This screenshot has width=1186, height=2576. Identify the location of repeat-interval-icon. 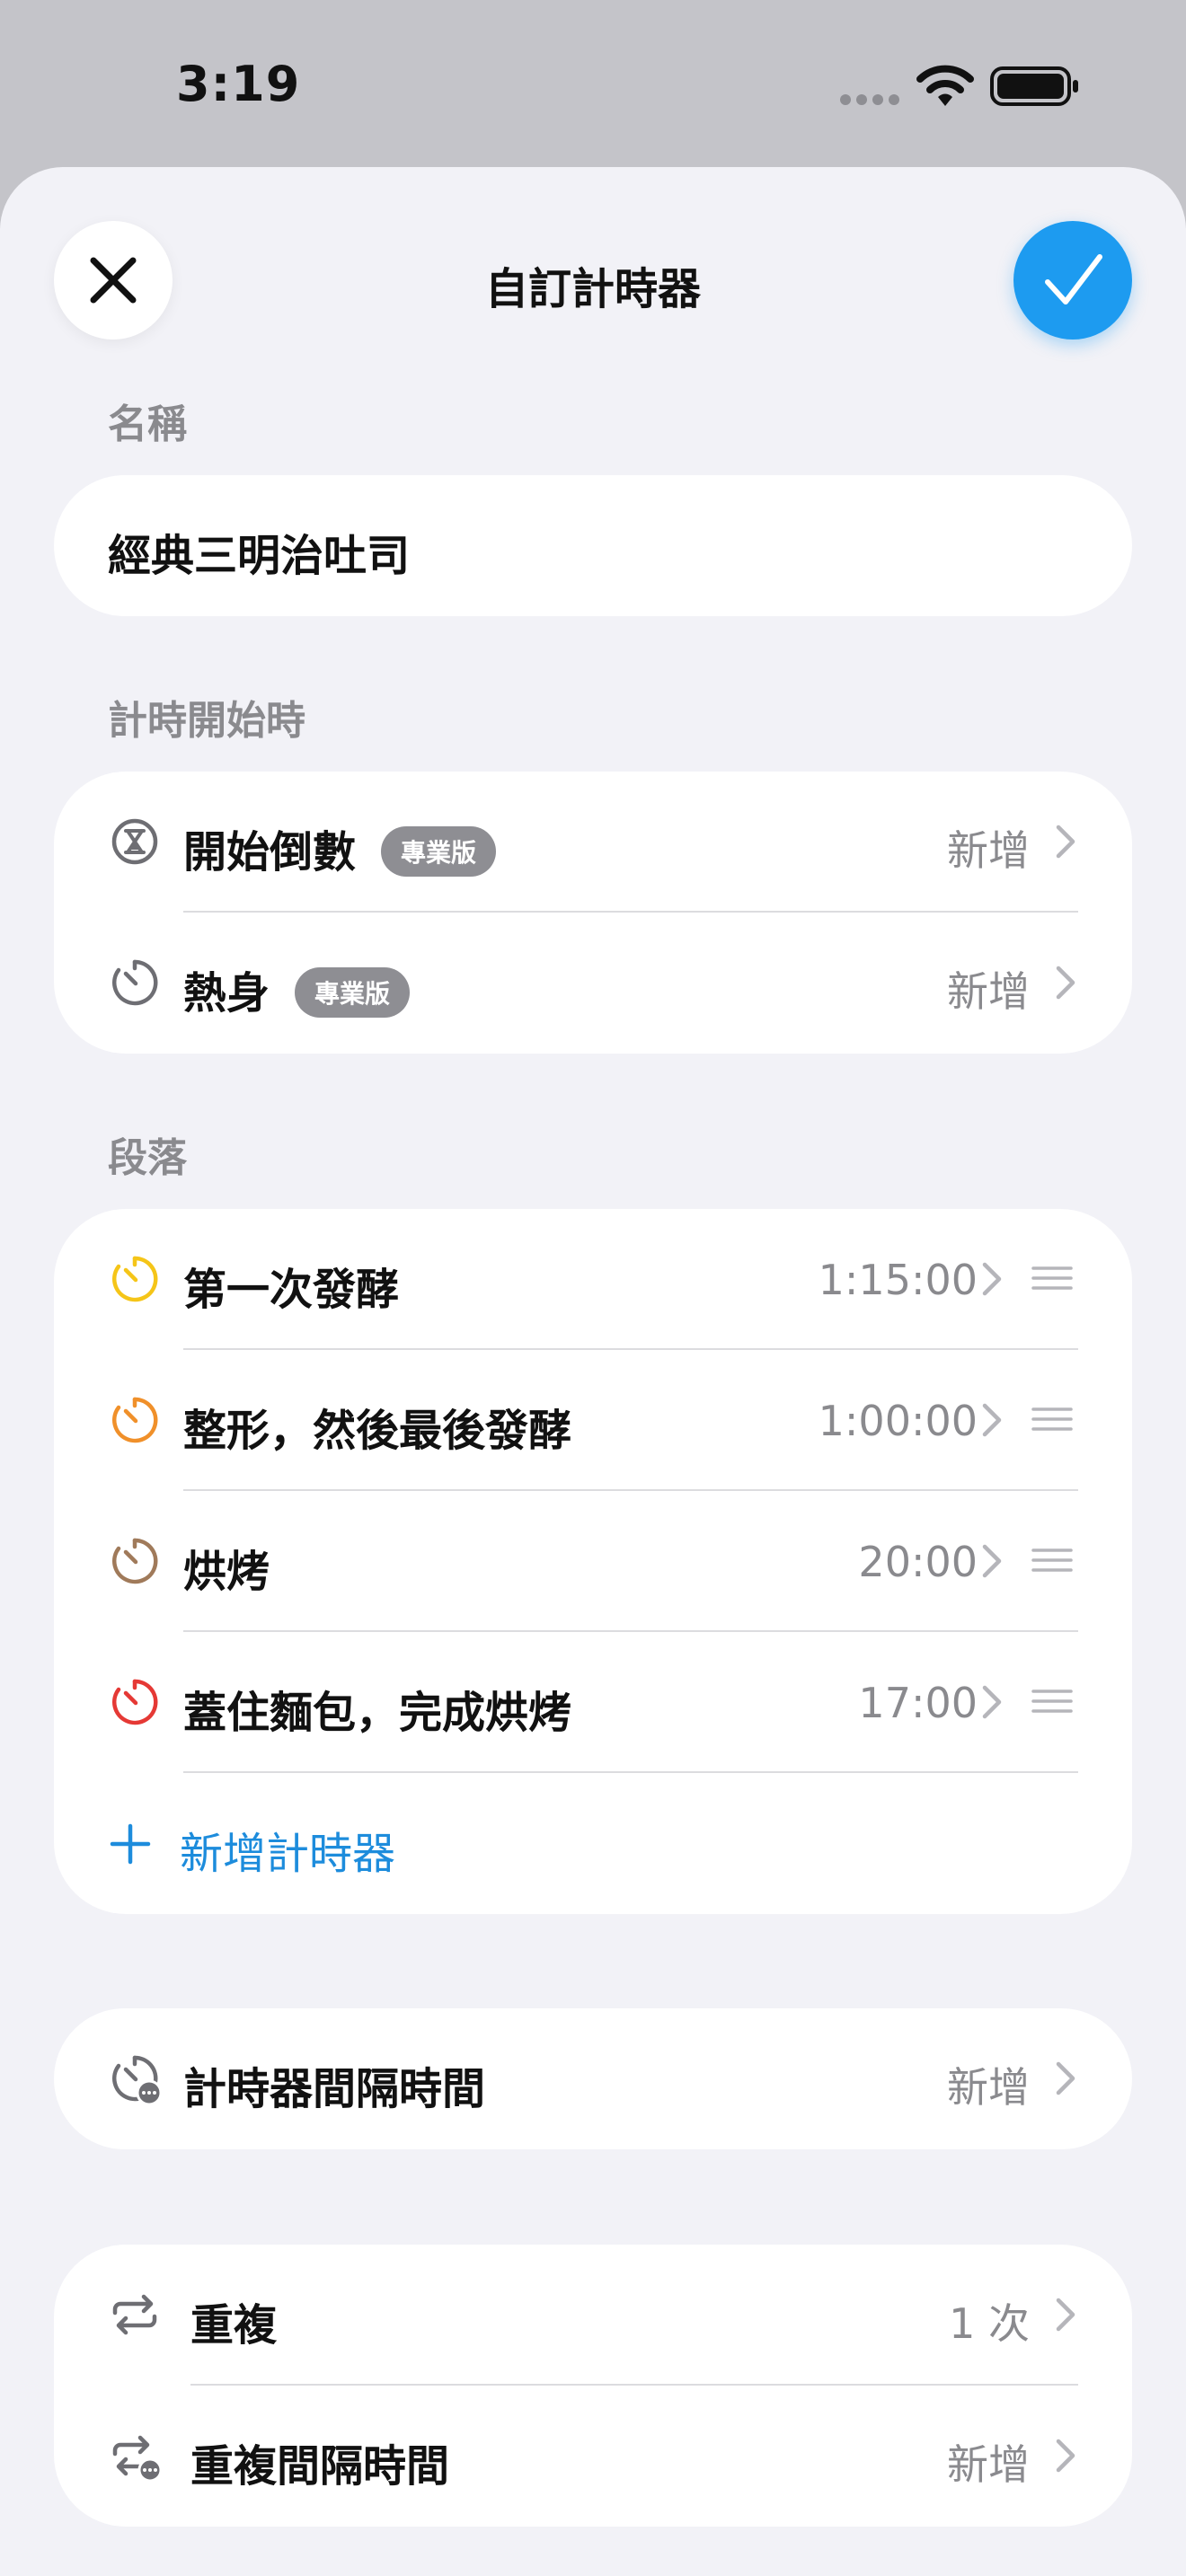
(137, 2459).